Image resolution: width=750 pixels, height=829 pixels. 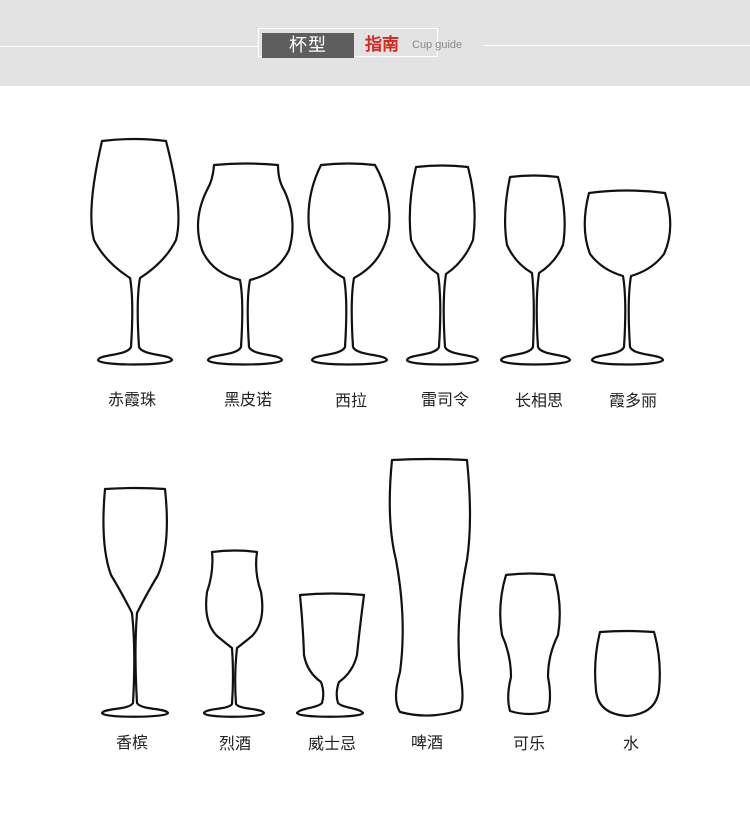 What do you see at coordinates (627, 277) in the screenshot?
I see `chardonnay-glass-icon` at bounding box center [627, 277].